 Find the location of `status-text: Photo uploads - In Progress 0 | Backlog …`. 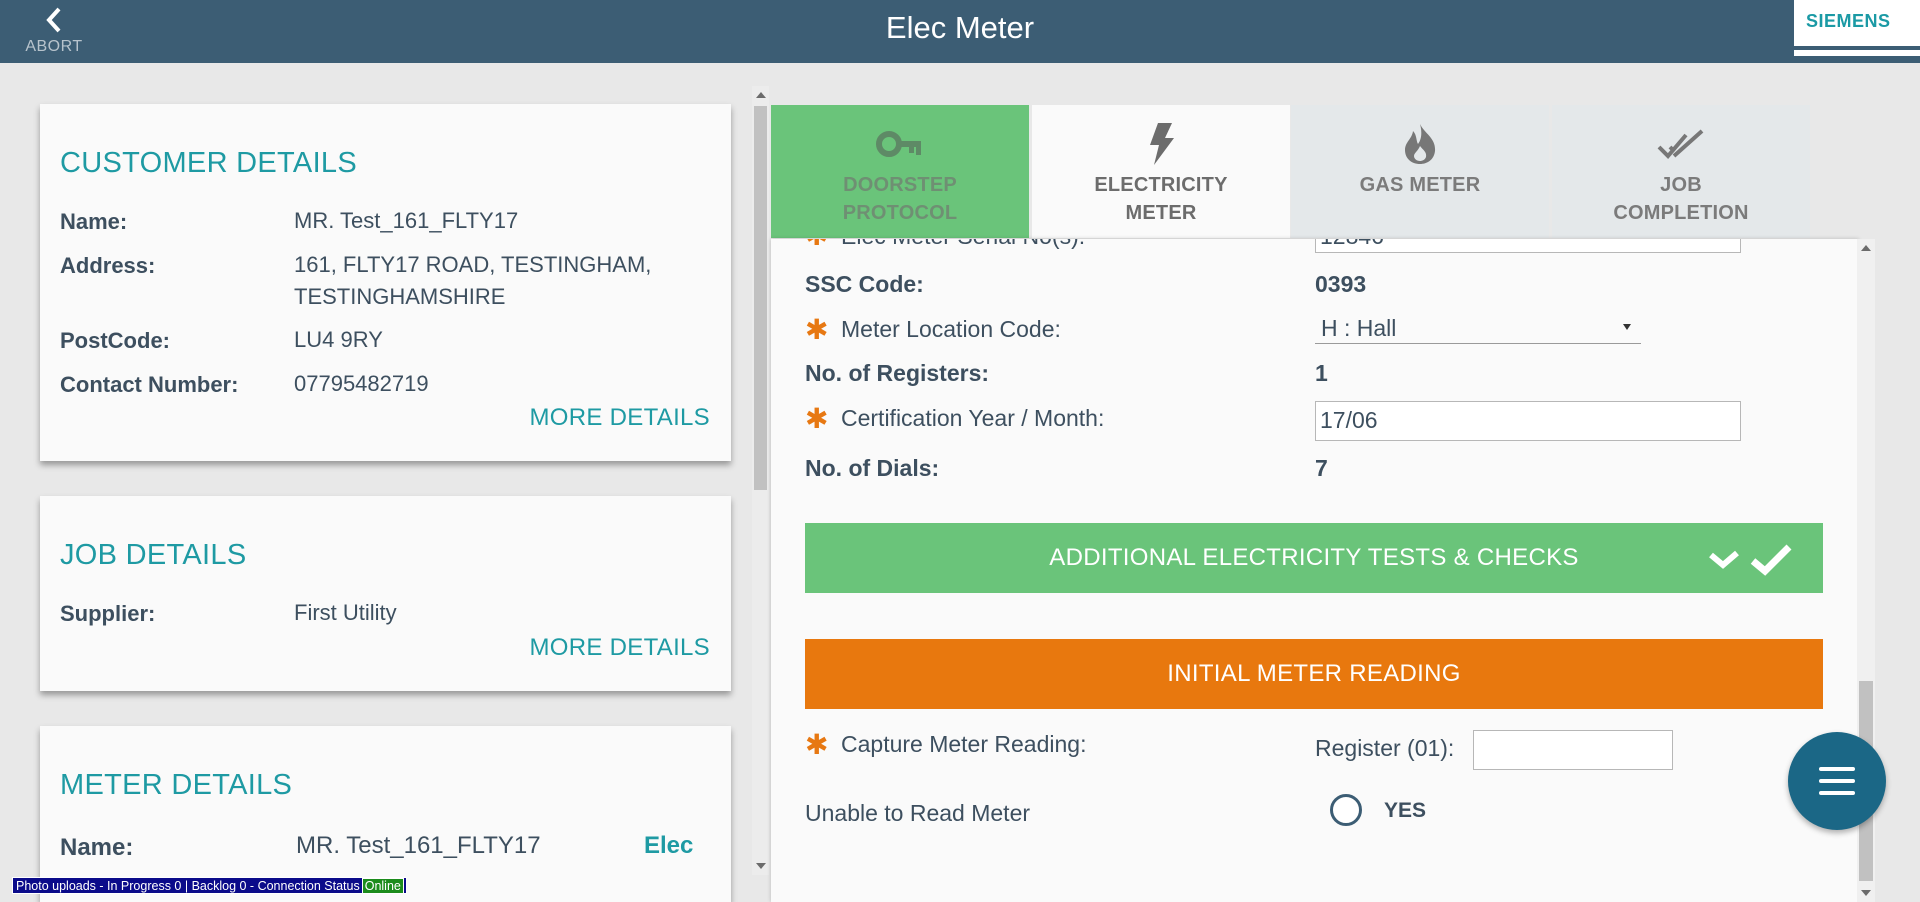

status-text: Photo uploads - In Progress 0 | Backlog … is located at coordinates (188, 886).